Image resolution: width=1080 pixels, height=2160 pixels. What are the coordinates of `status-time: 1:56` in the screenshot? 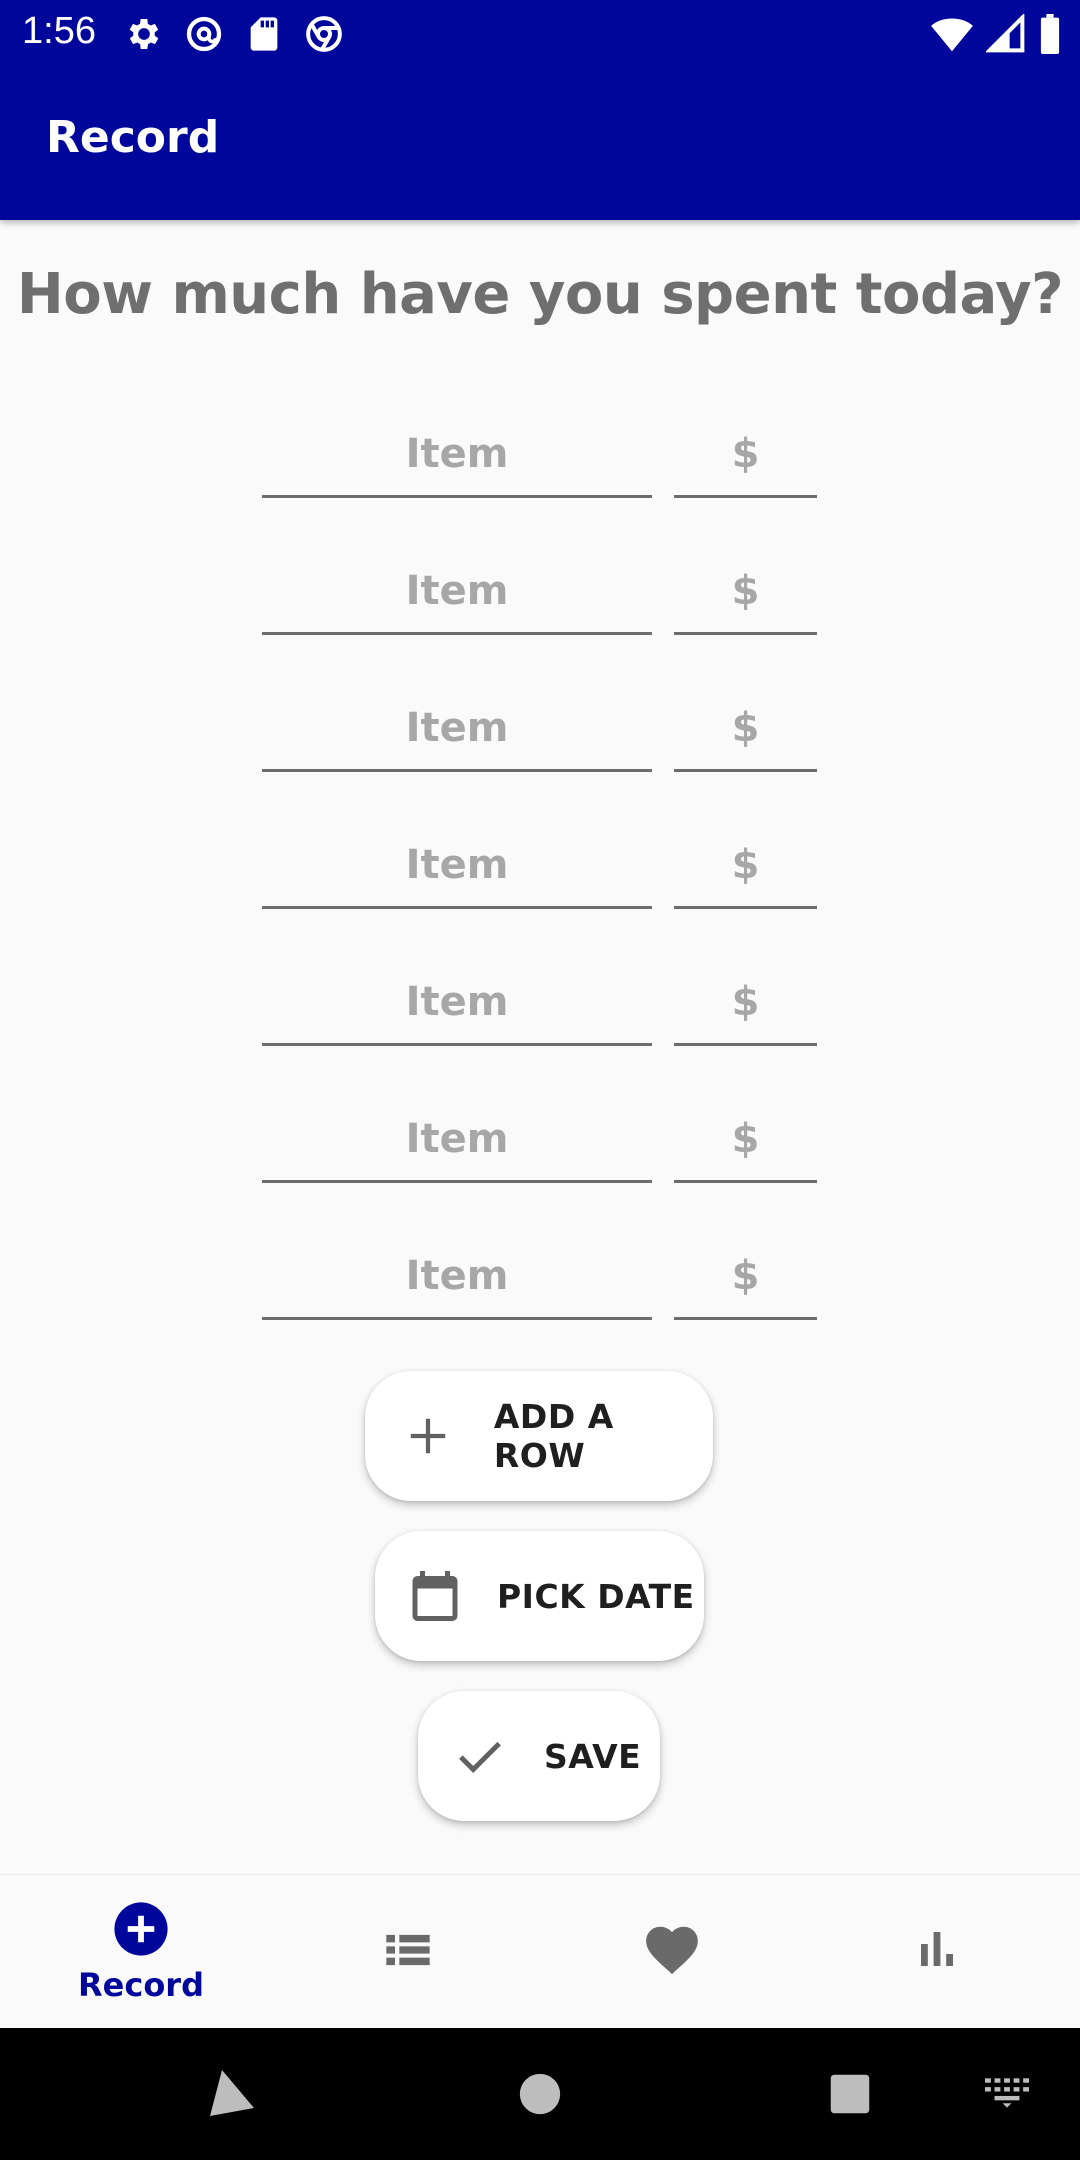 It's located at (59, 31).